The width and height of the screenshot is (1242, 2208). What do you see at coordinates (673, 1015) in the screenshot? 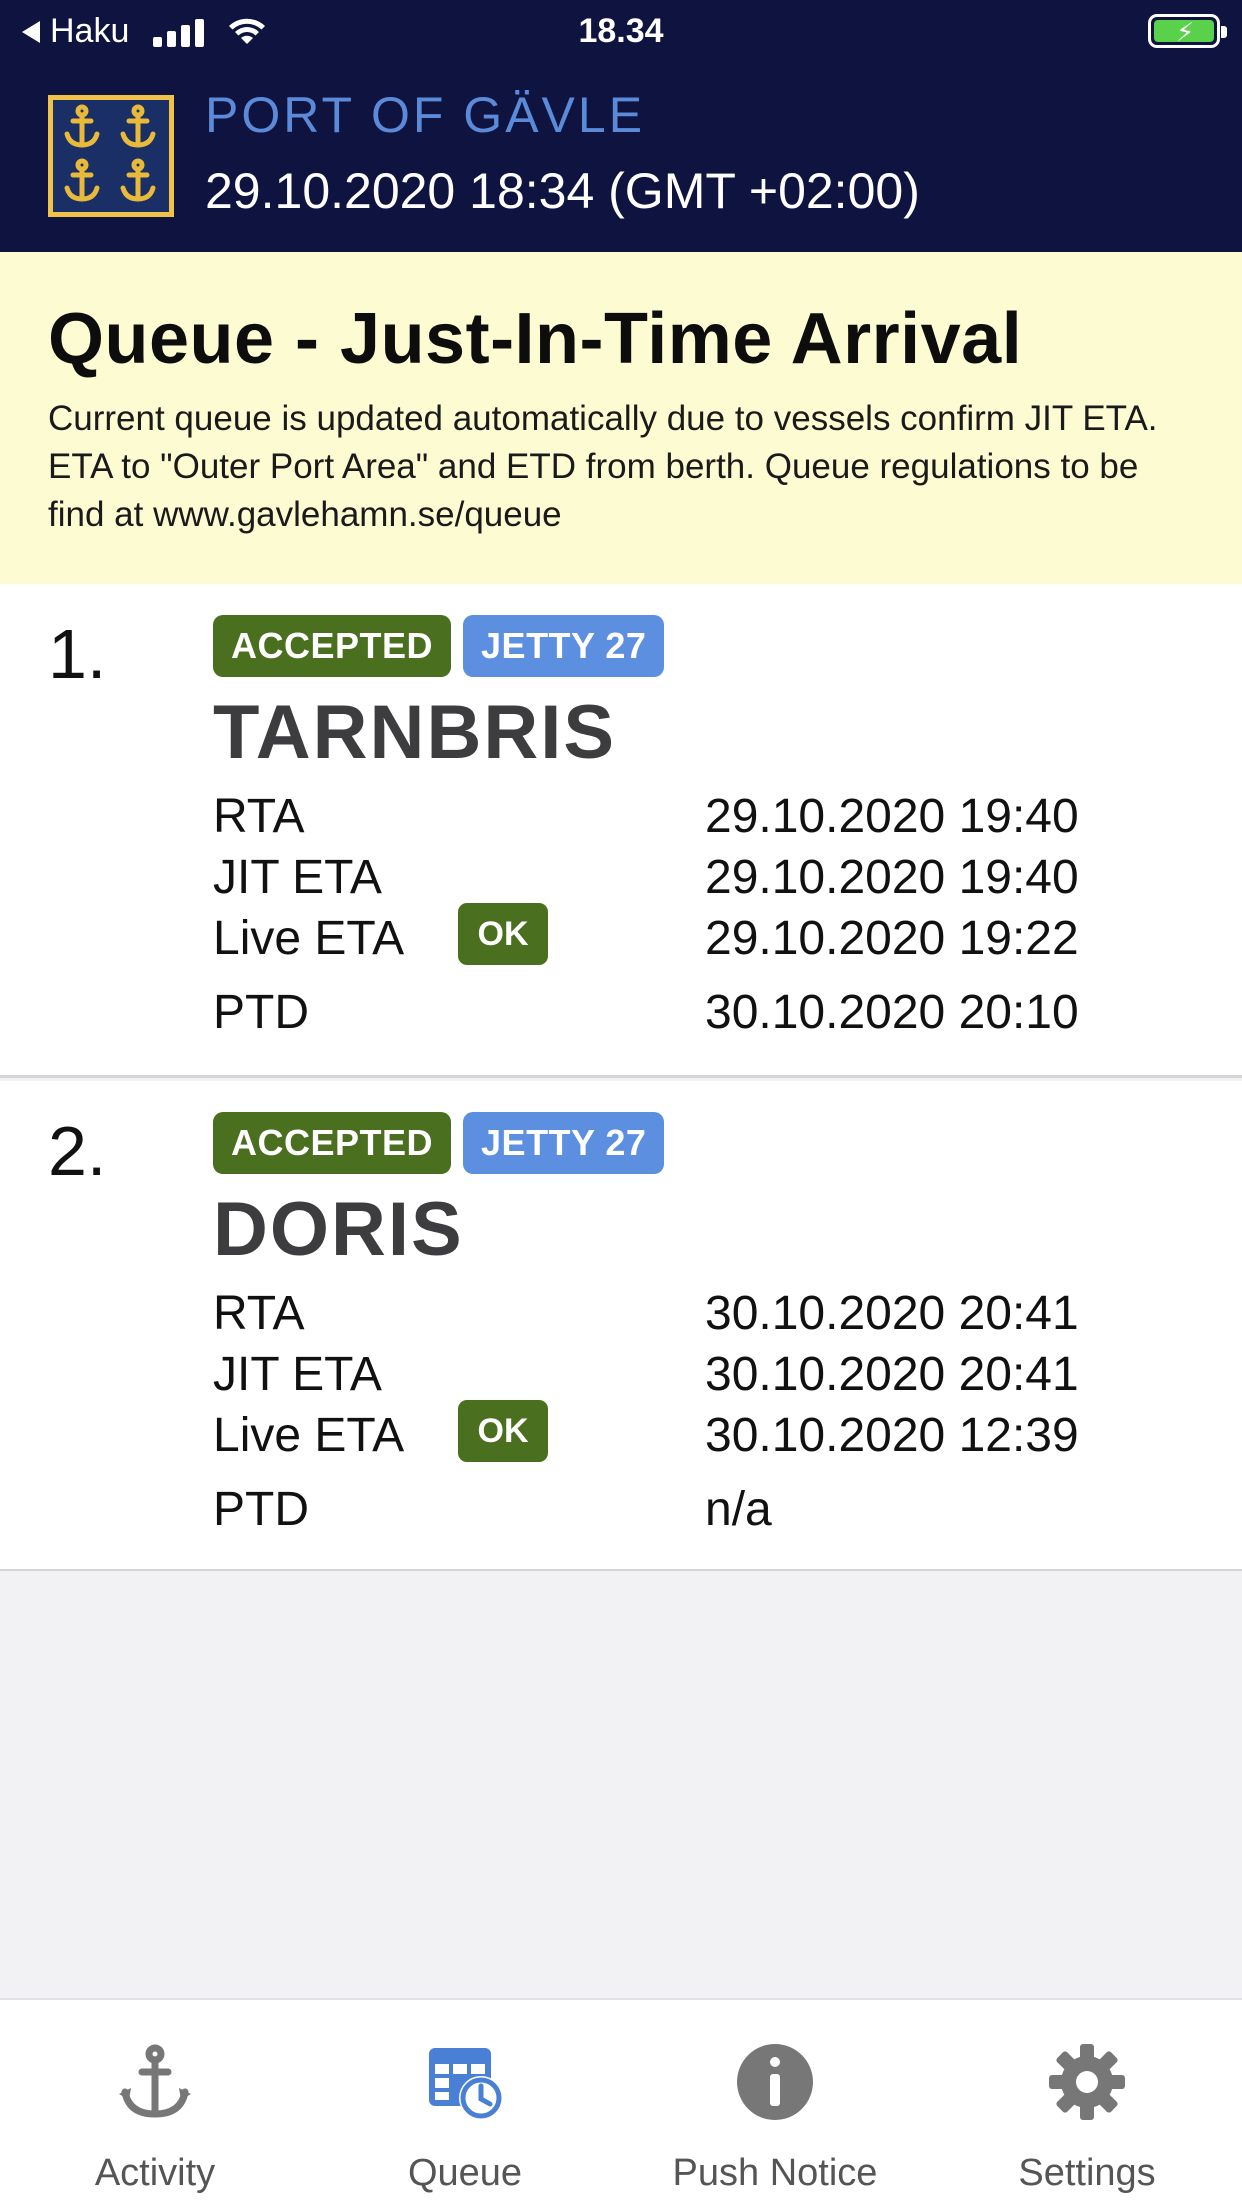
I see `ptd-row: PTD 30.10.2020 20:10` at bounding box center [673, 1015].